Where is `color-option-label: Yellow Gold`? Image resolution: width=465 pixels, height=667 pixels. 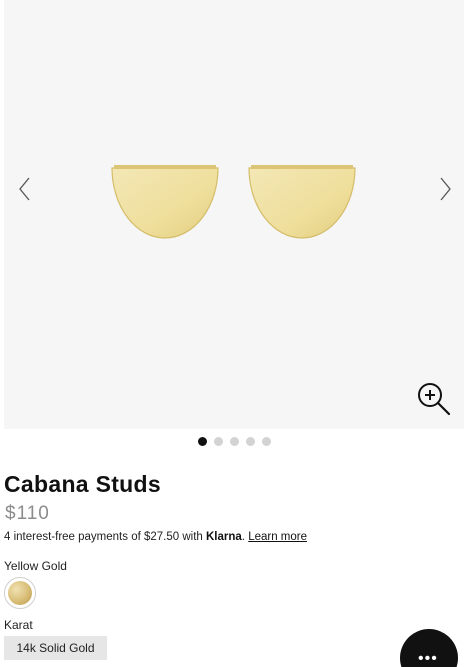
color-option-label: Yellow Gold is located at coordinates (35, 566).